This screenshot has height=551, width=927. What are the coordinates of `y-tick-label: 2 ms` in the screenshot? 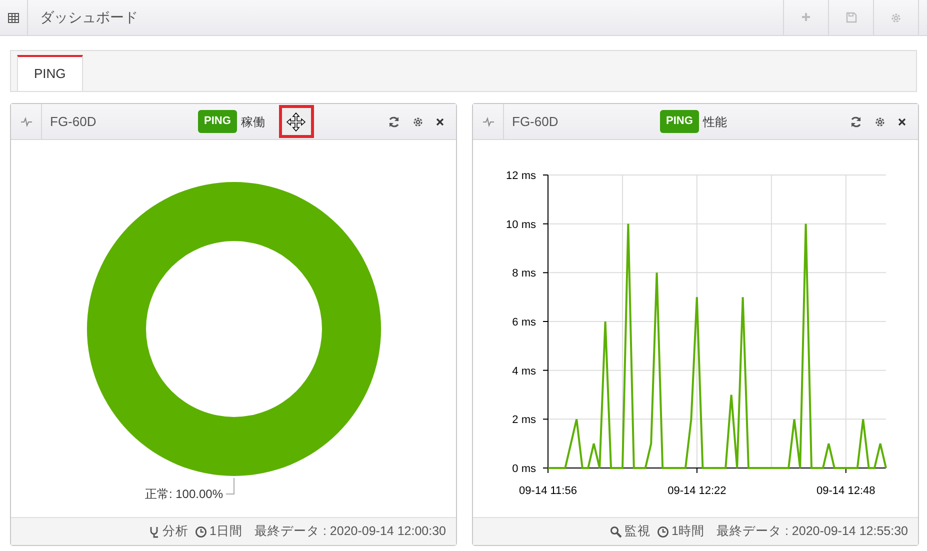 It's located at (524, 420).